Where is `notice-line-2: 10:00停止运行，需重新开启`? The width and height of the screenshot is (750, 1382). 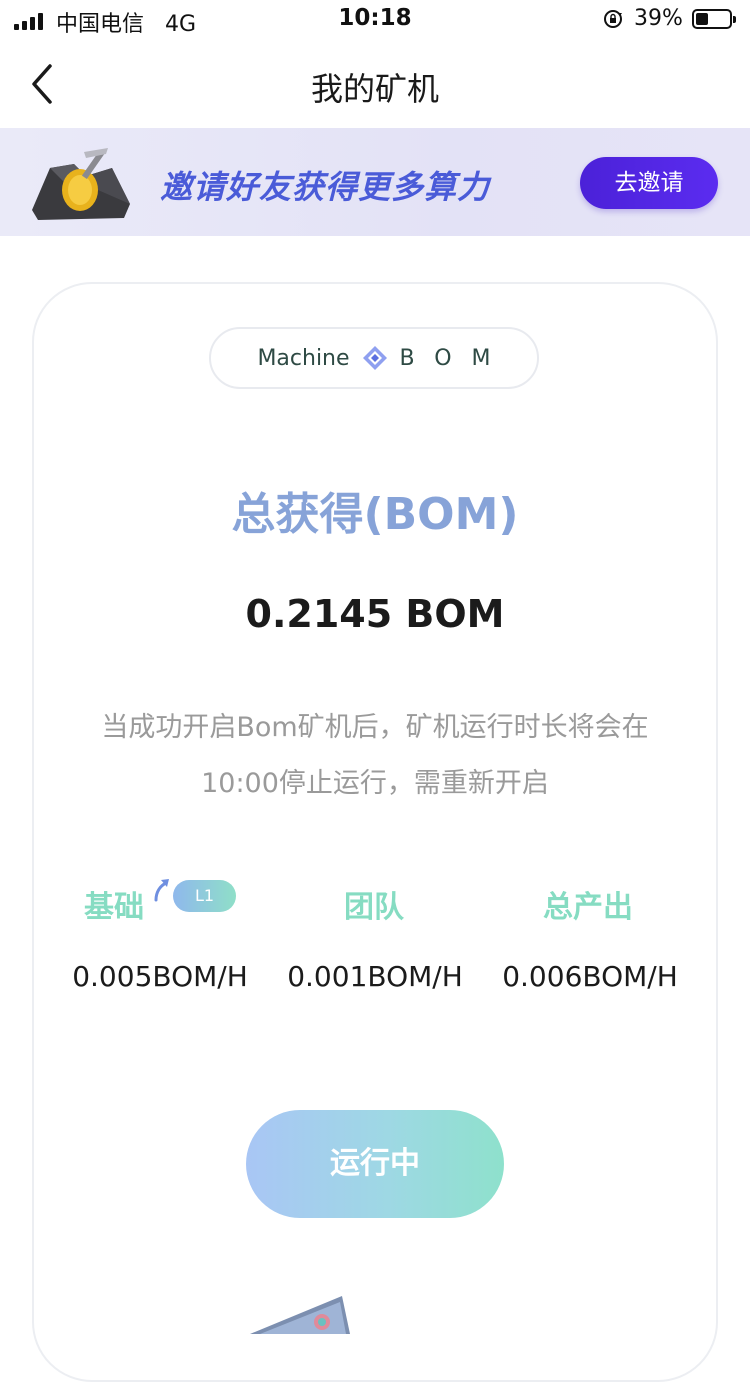 notice-line-2: 10:00停止运行，需重新开启 is located at coordinates (375, 783).